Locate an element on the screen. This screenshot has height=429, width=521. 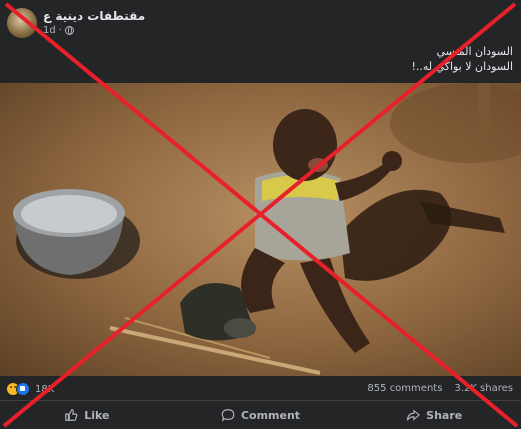
caption-line-2: السودان لا بواكي له..! is located at coordinates (462, 66).